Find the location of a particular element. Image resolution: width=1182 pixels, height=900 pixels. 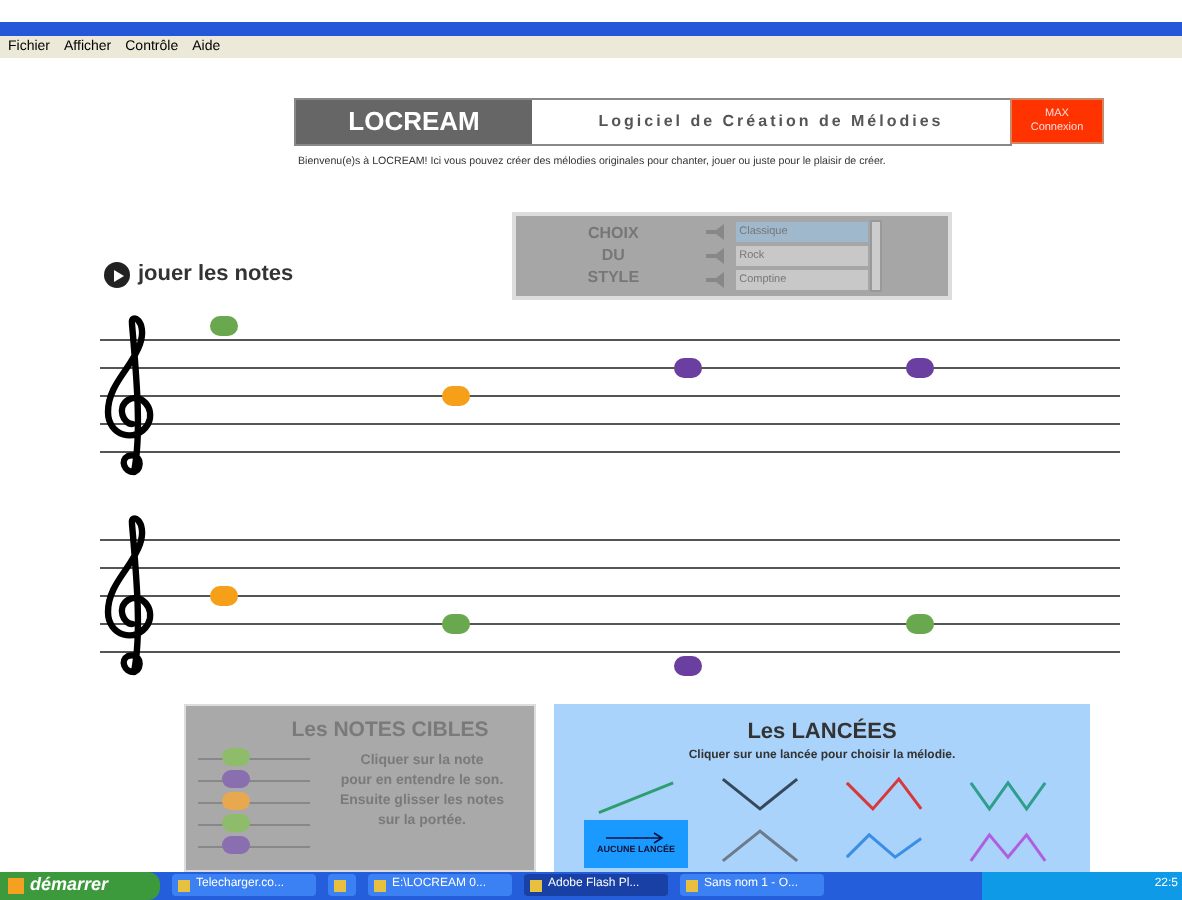

logo: LOCREAM is located at coordinates (414, 122).